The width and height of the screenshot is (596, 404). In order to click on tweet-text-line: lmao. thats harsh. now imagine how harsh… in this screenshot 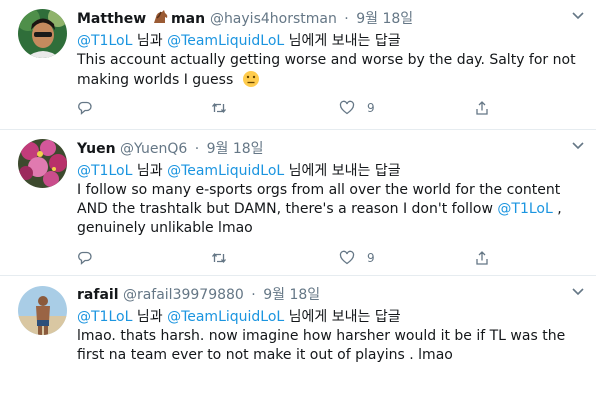, I will do `click(321, 336)`.